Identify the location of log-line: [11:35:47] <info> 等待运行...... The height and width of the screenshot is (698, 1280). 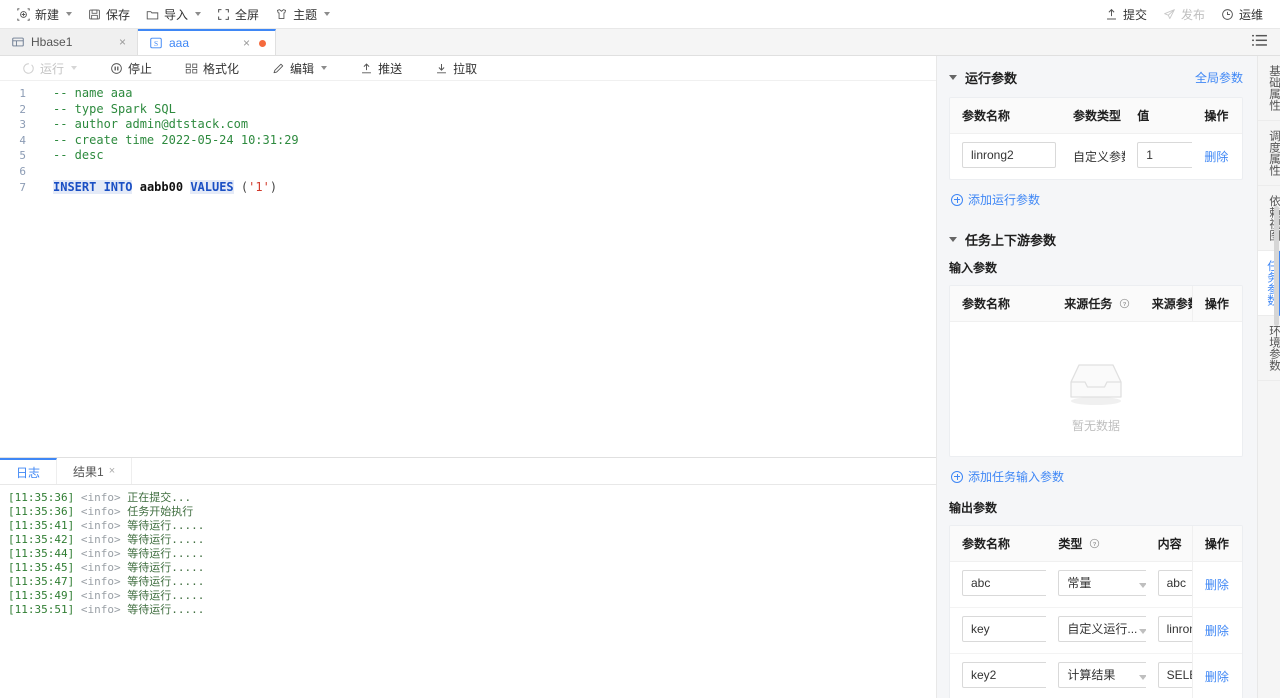
(106, 581).